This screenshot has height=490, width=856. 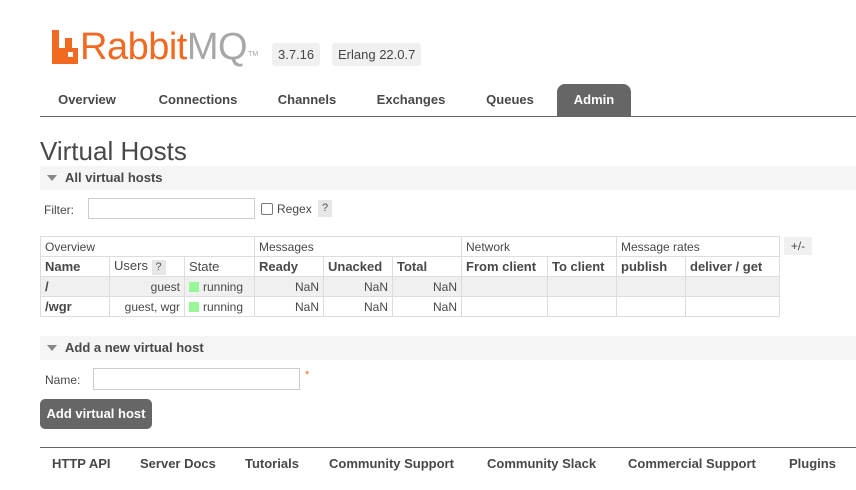 What do you see at coordinates (134, 347) in the screenshot?
I see `add-vhost-section-label: Add a new virtual host` at bounding box center [134, 347].